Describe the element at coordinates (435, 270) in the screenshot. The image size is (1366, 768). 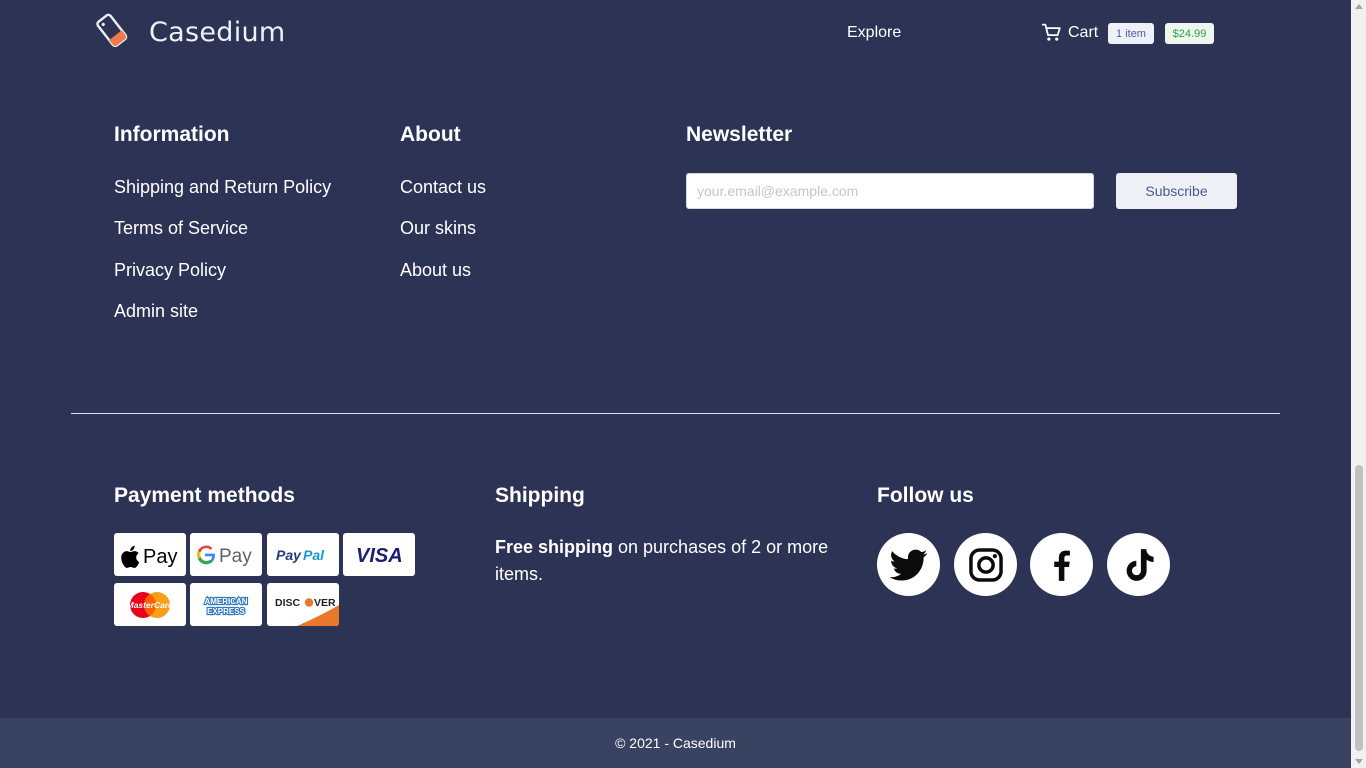
I see `link-about-us: About us` at that location.